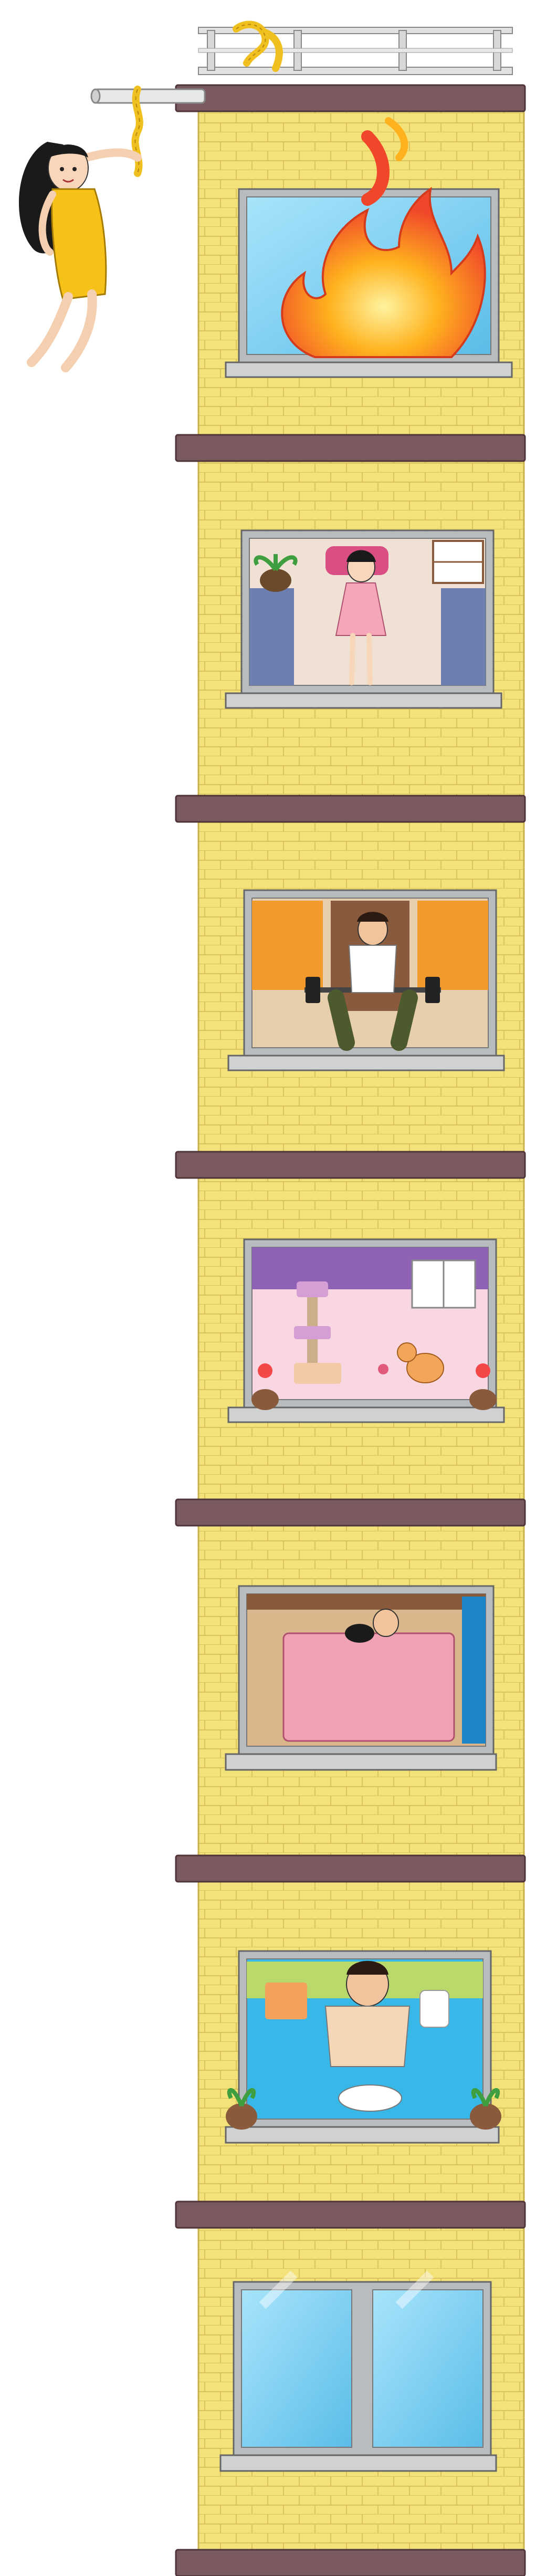  Describe the element at coordinates (355, 51) in the screenshot. I see `roof-railing` at that location.